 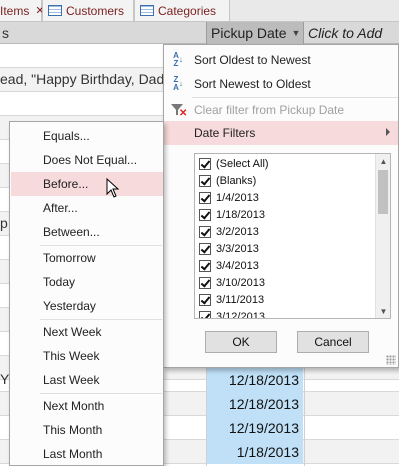 What do you see at coordinates (15, 10) in the screenshot?
I see `tab-label: Items` at bounding box center [15, 10].